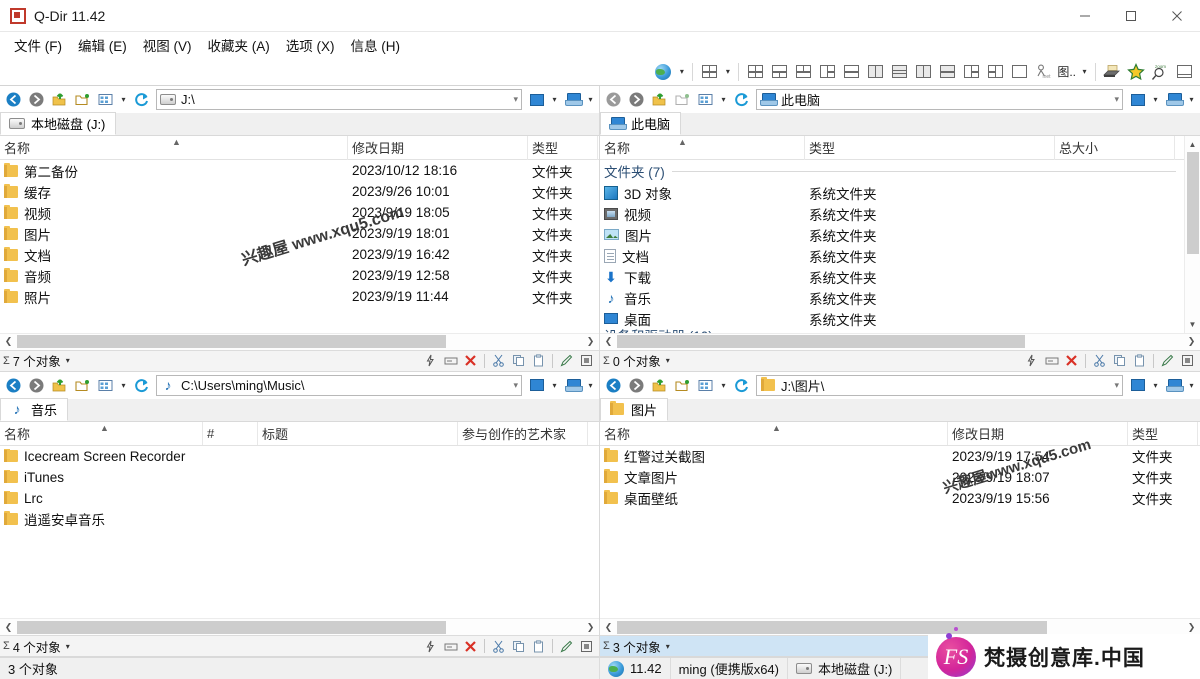  Describe the element at coordinates (641, 123) in the screenshot. I see `tab-this-pc: 此电脑` at that location.